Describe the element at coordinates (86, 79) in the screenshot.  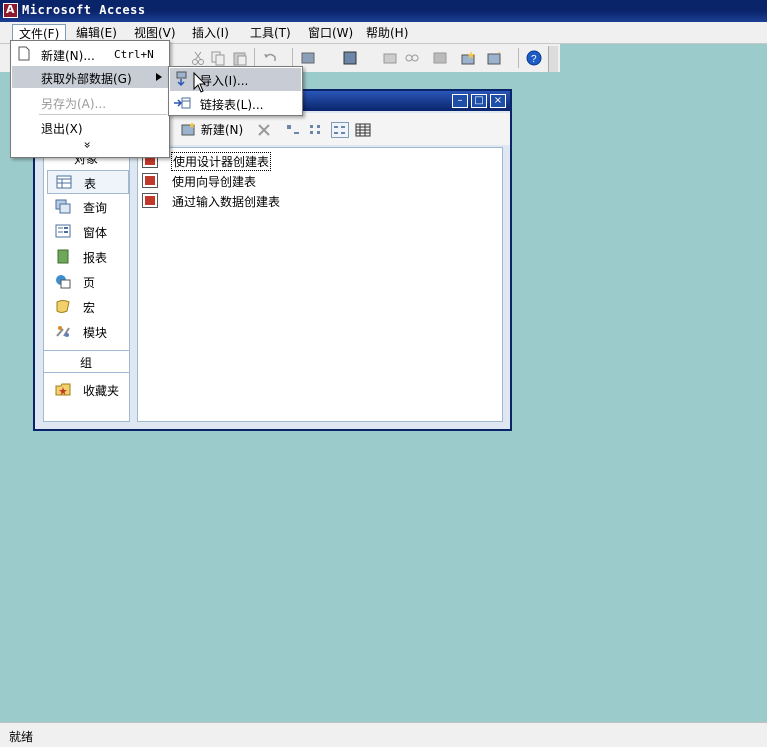
I see `menu-item-label: 获取外部数据(G)` at that location.